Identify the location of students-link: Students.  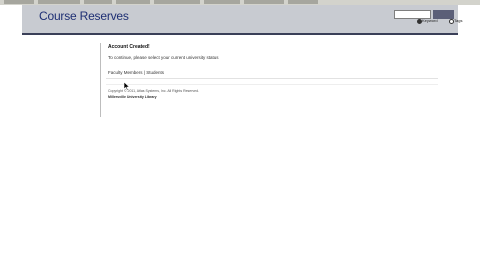
(155, 72).